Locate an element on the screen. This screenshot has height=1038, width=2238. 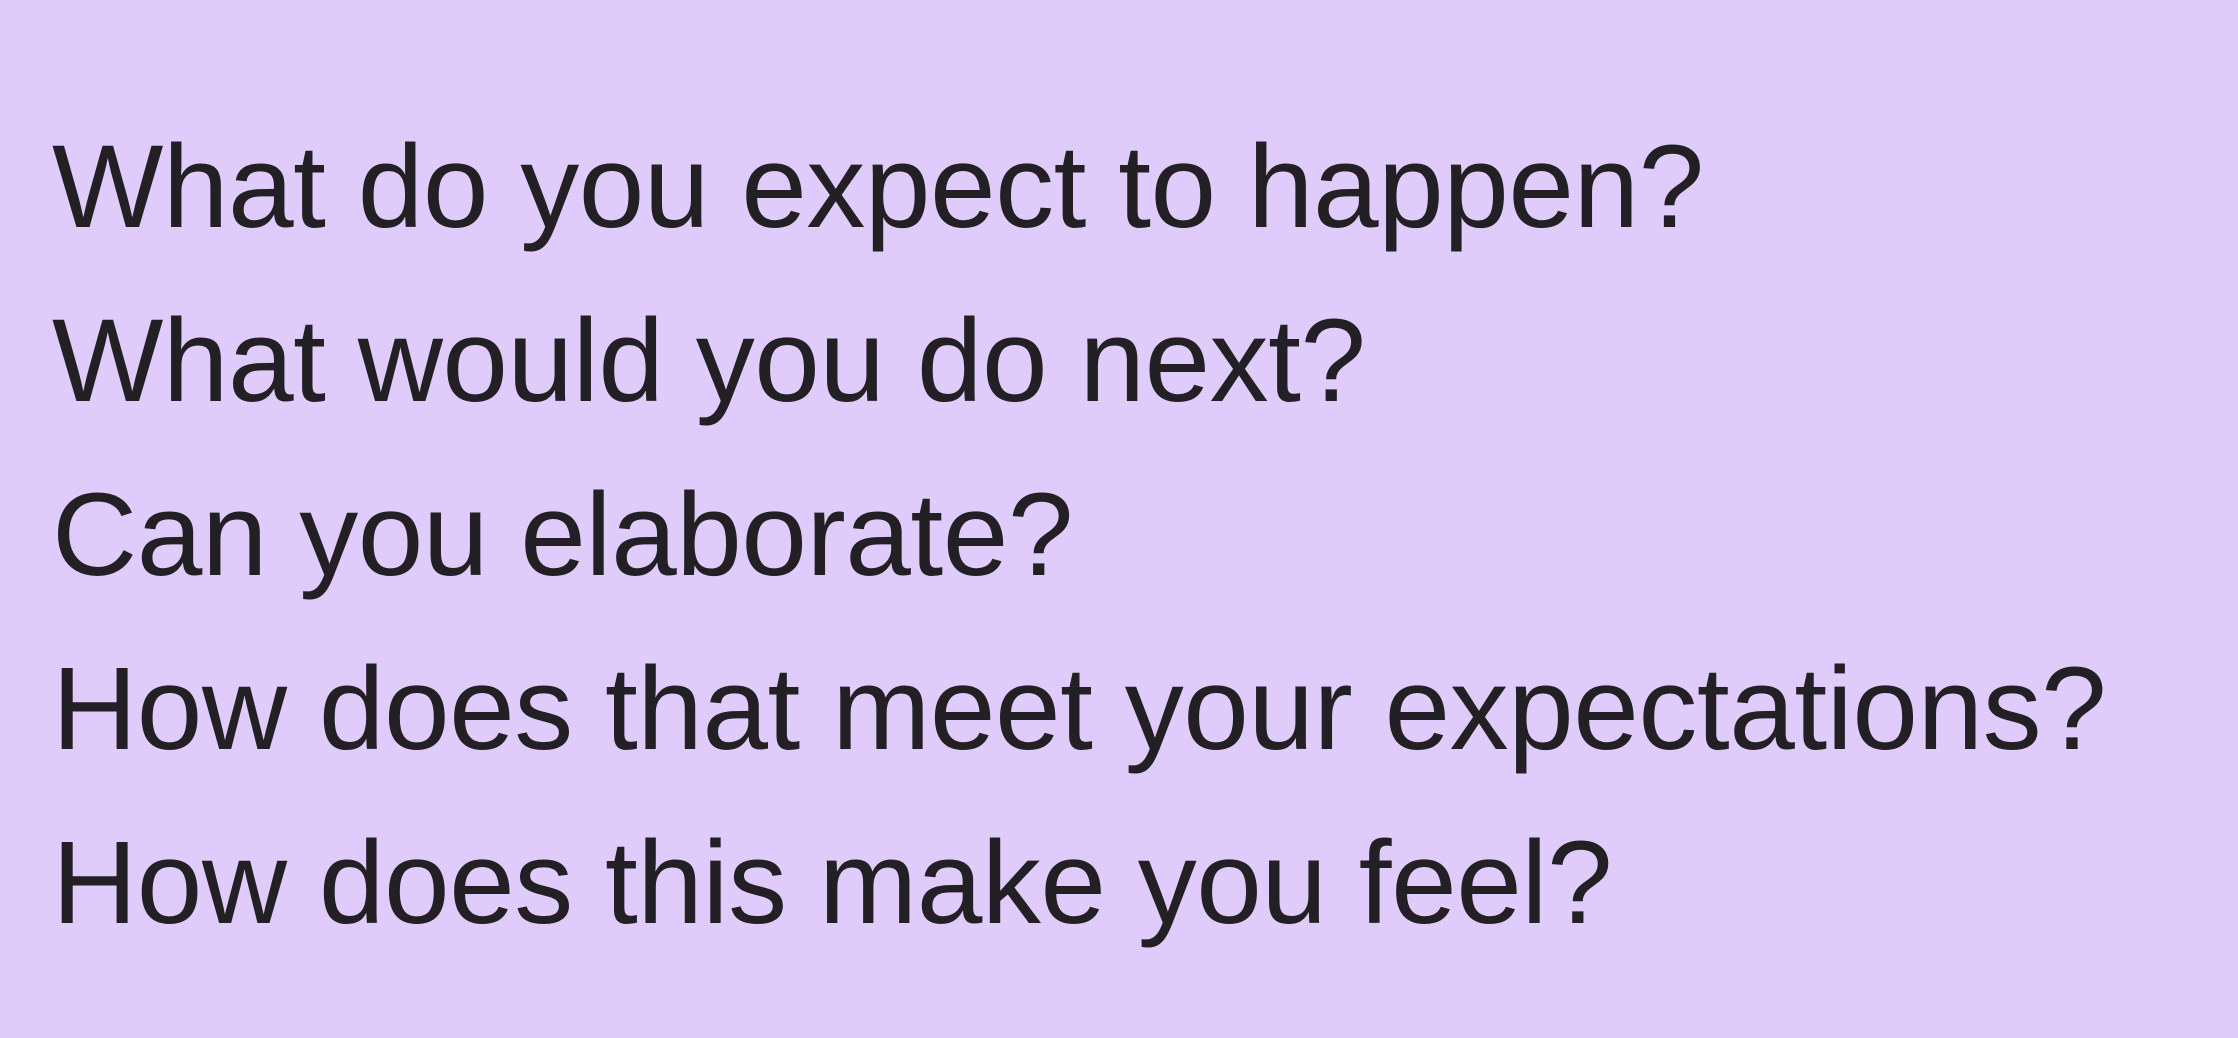
question-elaborate: Can you elaborate? is located at coordinates (562, 535).